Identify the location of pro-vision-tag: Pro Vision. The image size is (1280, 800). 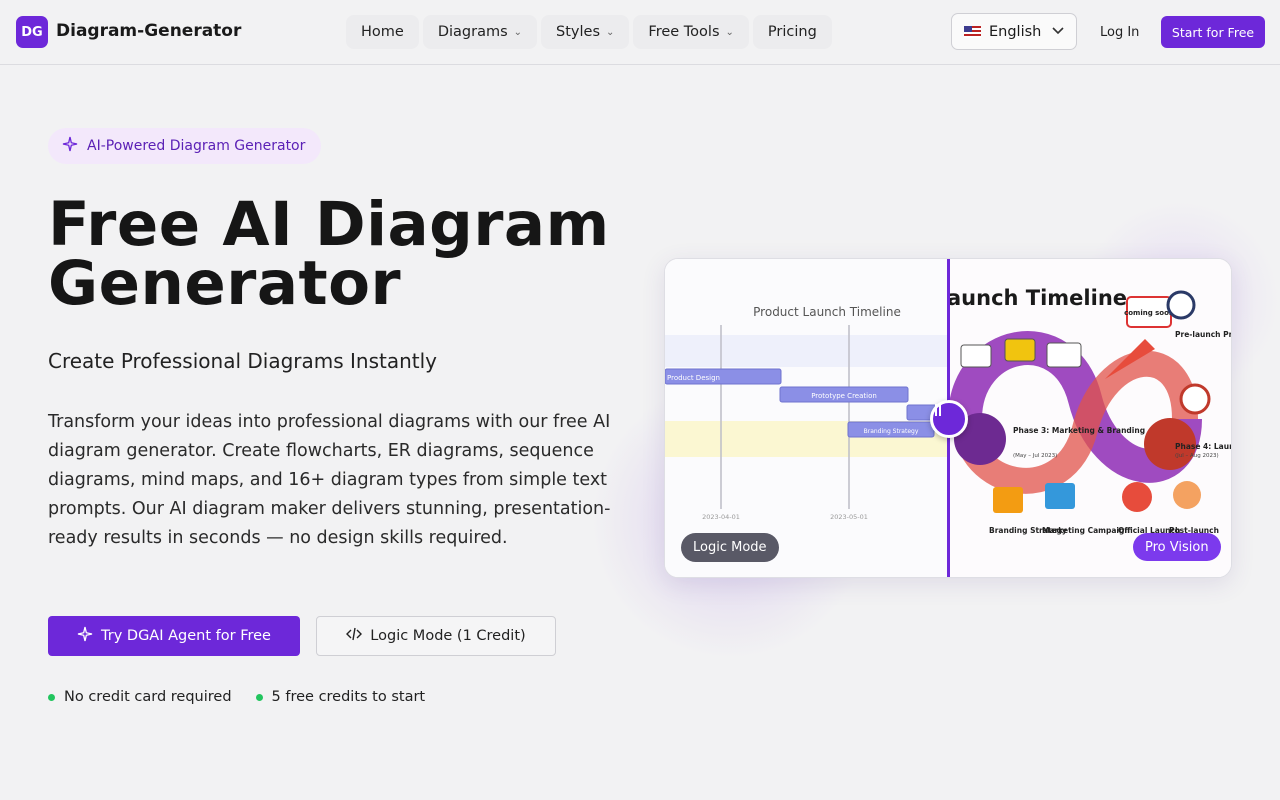
(1177, 547).